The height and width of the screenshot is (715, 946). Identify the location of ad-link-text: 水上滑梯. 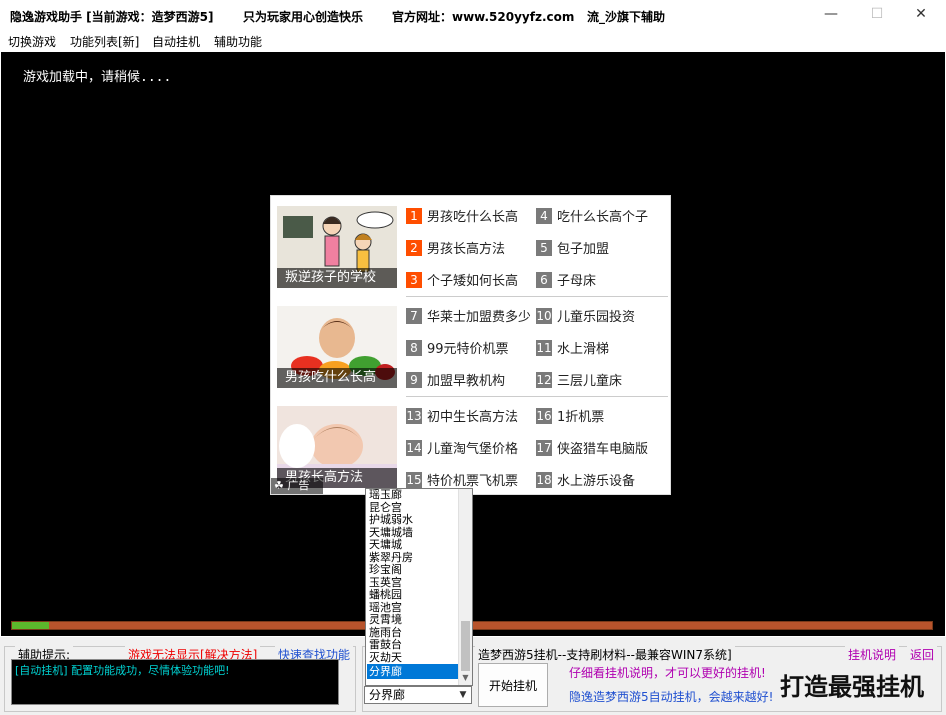
(583, 349).